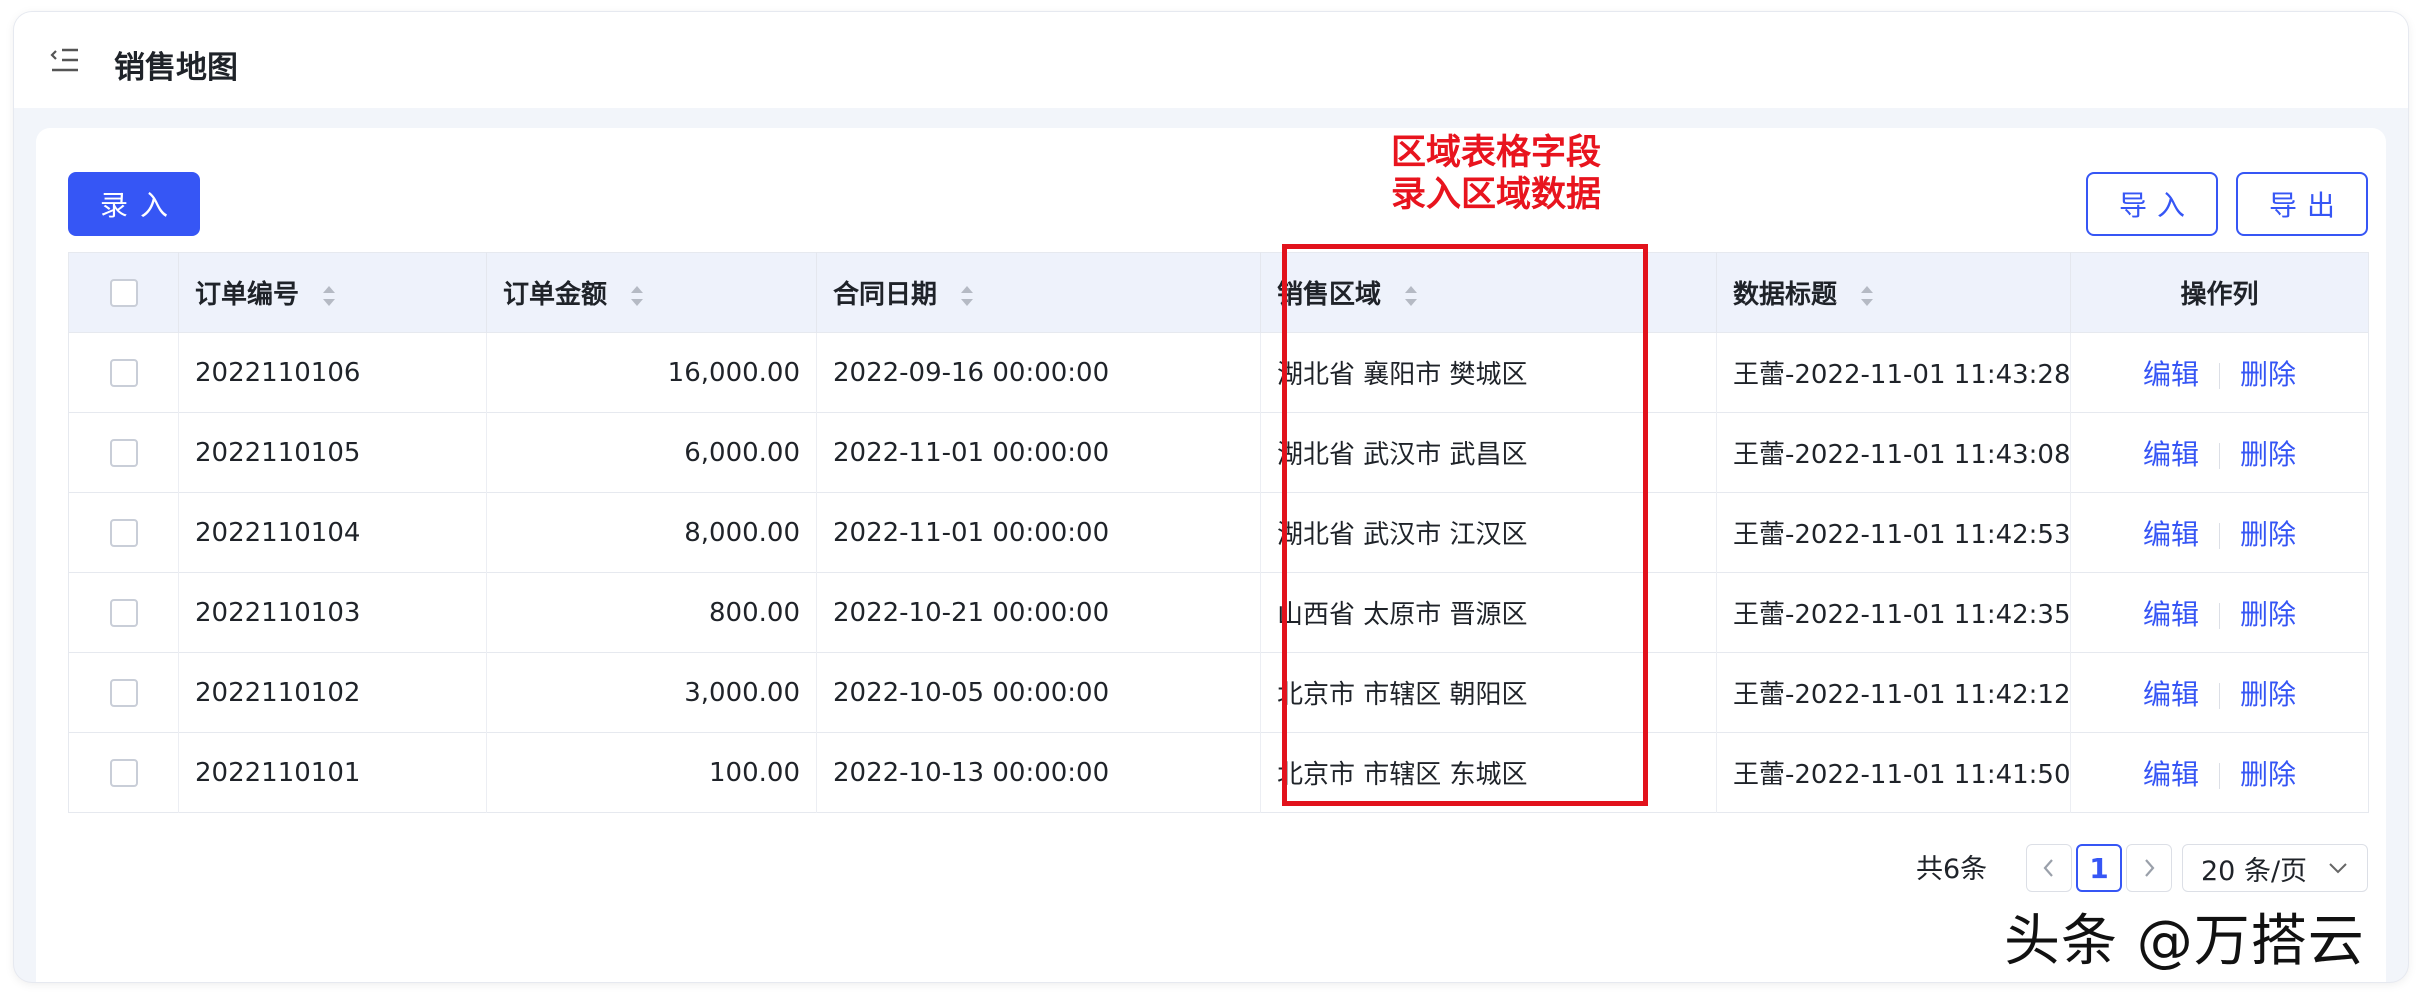 This screenshot has height=996, width=2422. Describe the element at coordinates (2254, 871) in the screenshot. I see `page-size-value: 20 条/页` at that location.